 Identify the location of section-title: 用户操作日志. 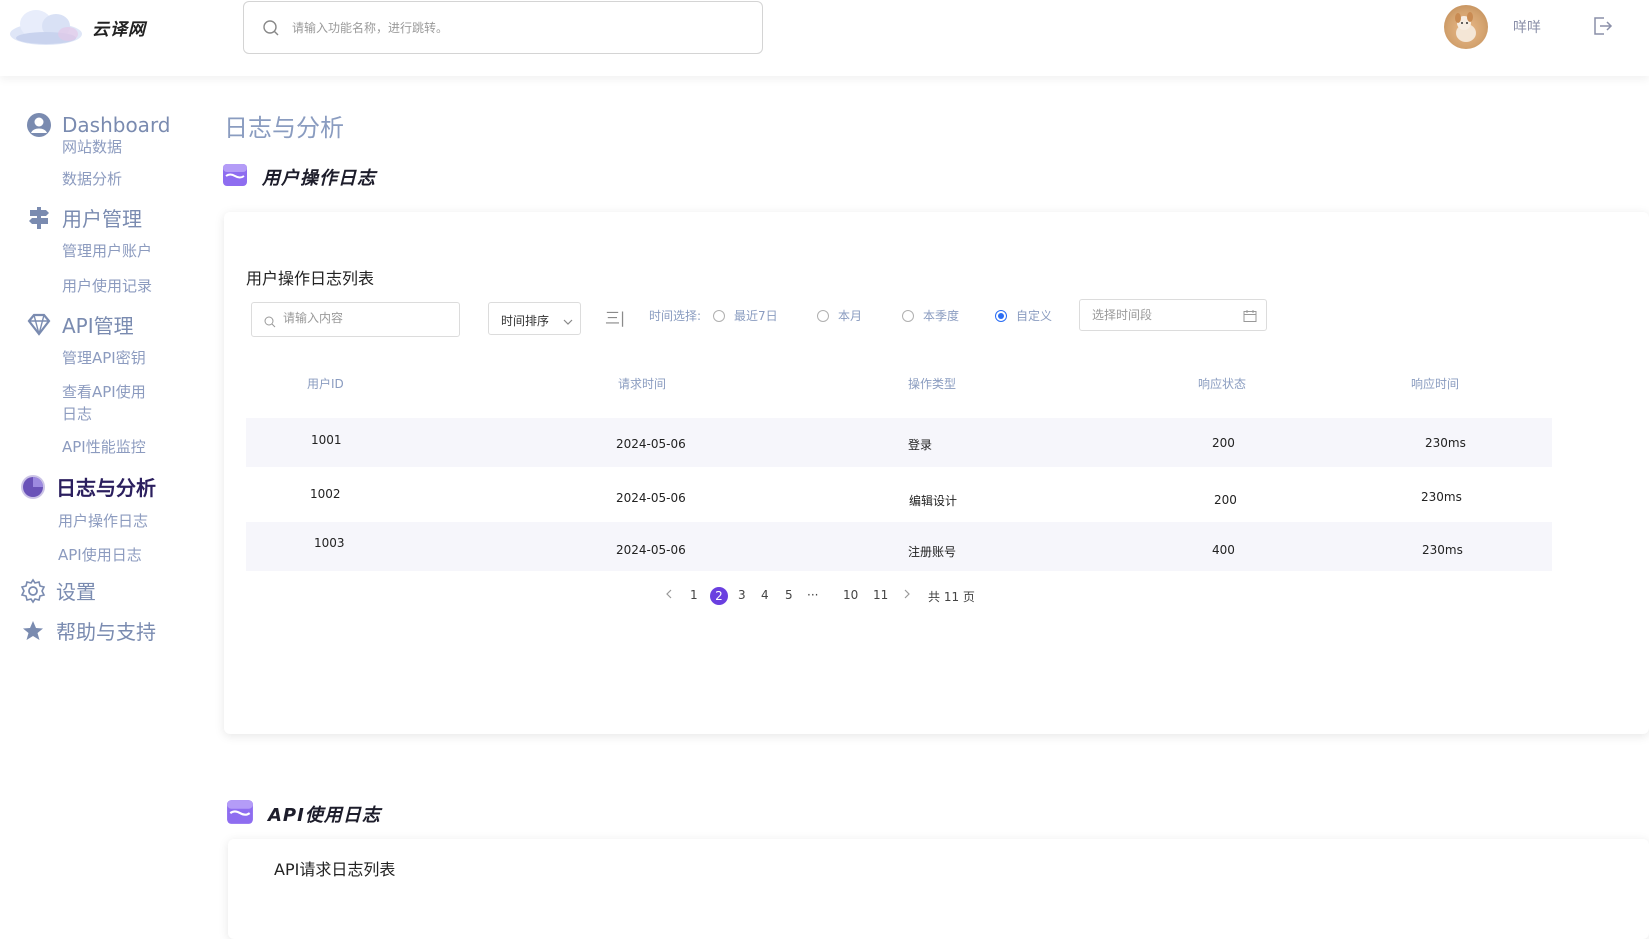
(319, 178).